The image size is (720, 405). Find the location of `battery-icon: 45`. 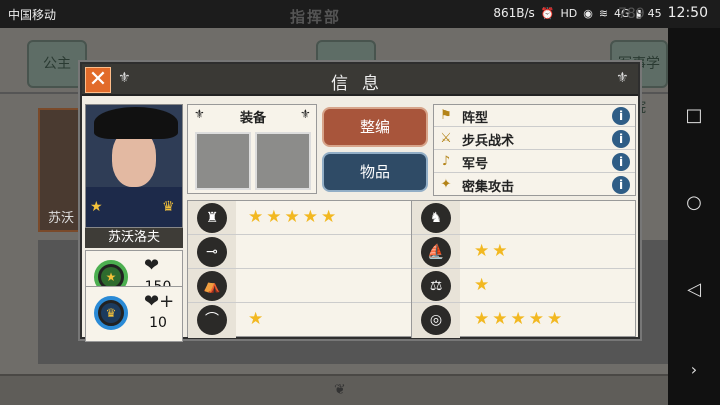

battery-icon: 45 is located at coordinates (654, 13).